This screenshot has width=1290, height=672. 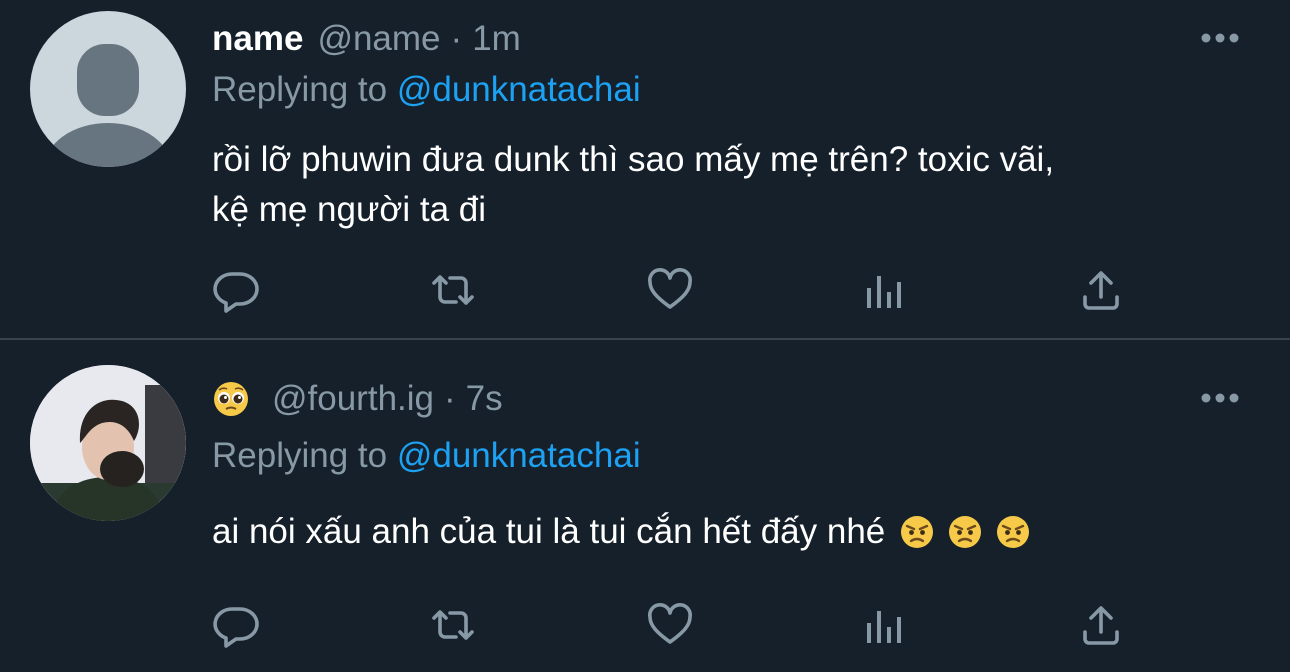 I want to click on pleading-face-icon, so click(x=231, y=399).